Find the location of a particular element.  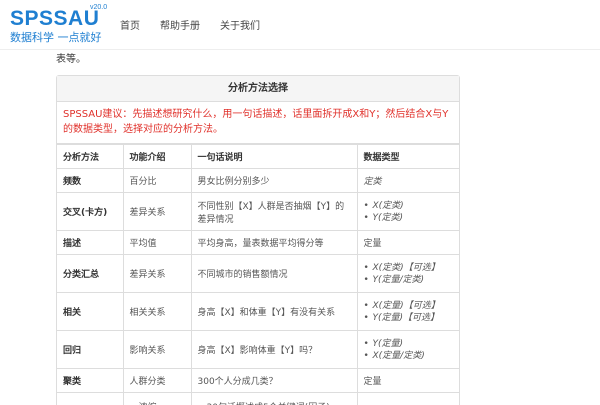

table-row: 聚类 人群分类 300个人分成几类？ 定量 is located at coordinates (258, 380).